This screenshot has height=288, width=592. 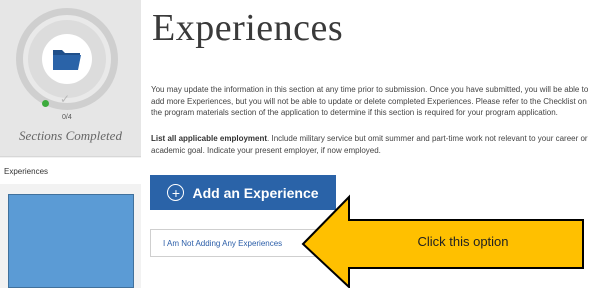 I want to click on employment-paragraph-bold: List all applicable employment, so click(x=209, y=138).